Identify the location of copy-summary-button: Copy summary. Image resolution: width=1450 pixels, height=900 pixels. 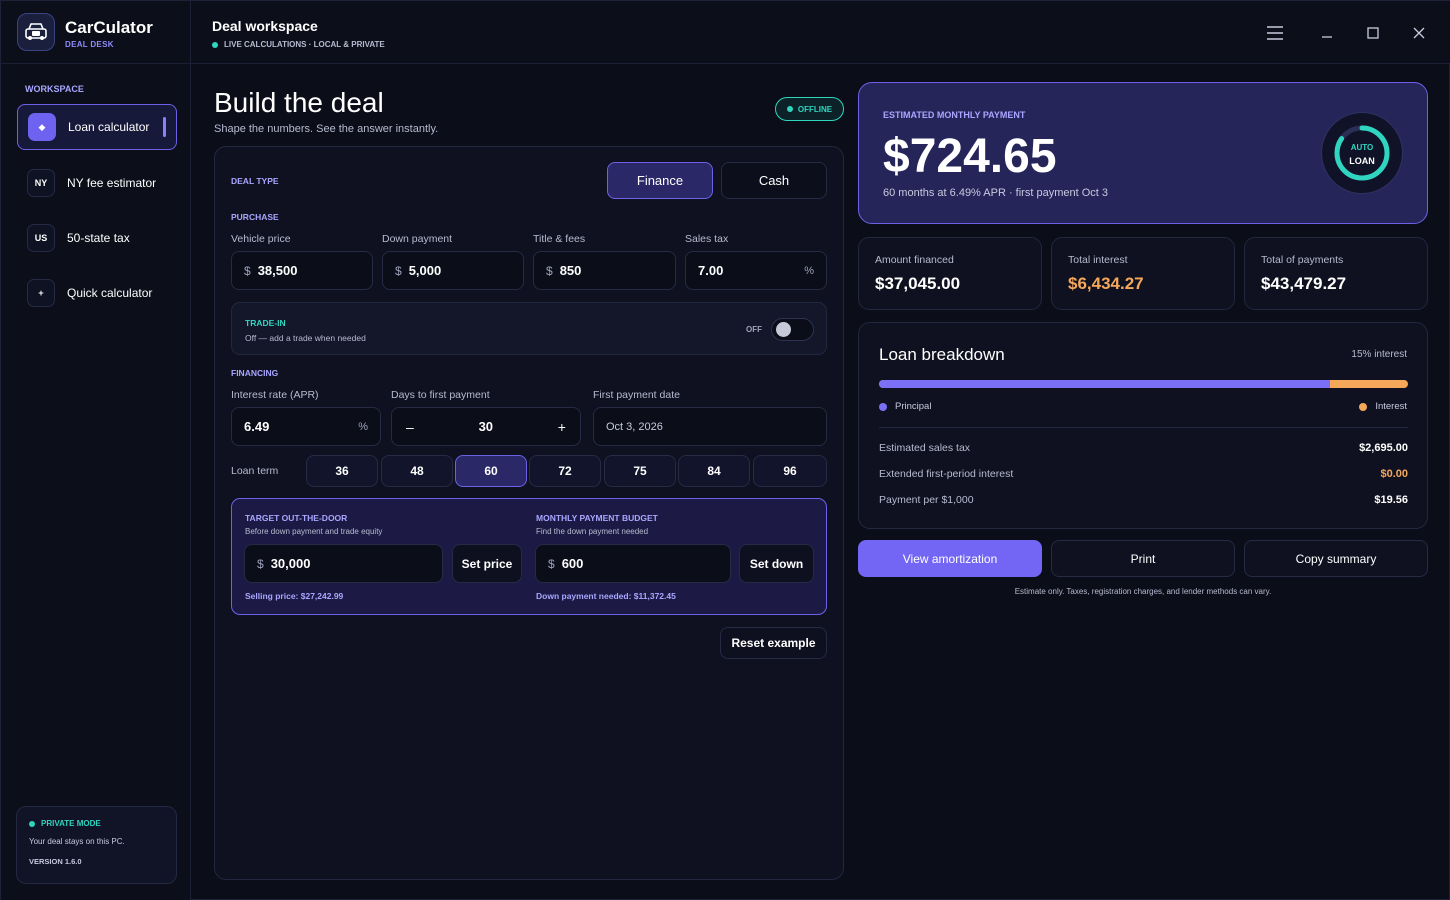
(1336, 558).